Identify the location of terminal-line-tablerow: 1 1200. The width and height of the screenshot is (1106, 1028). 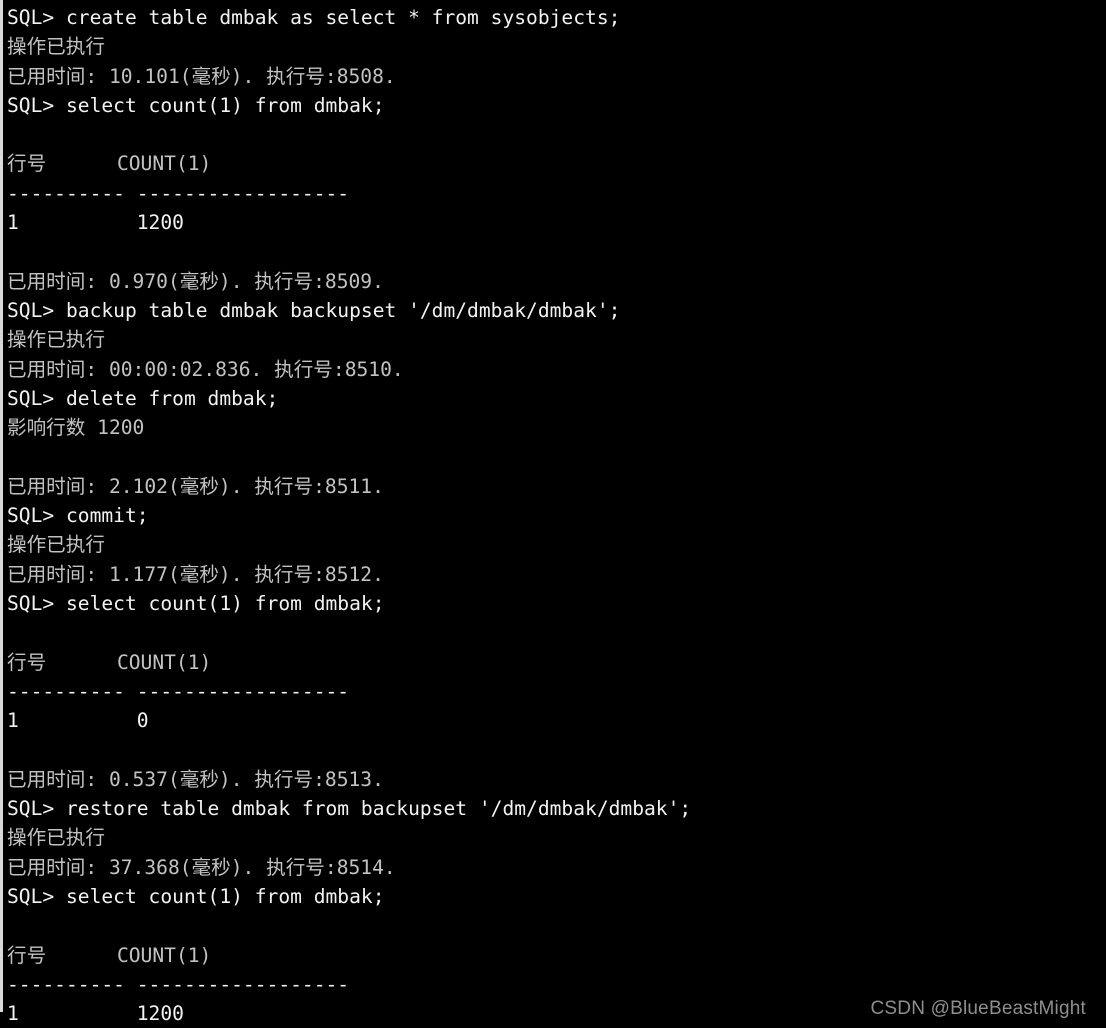
(95, 223).